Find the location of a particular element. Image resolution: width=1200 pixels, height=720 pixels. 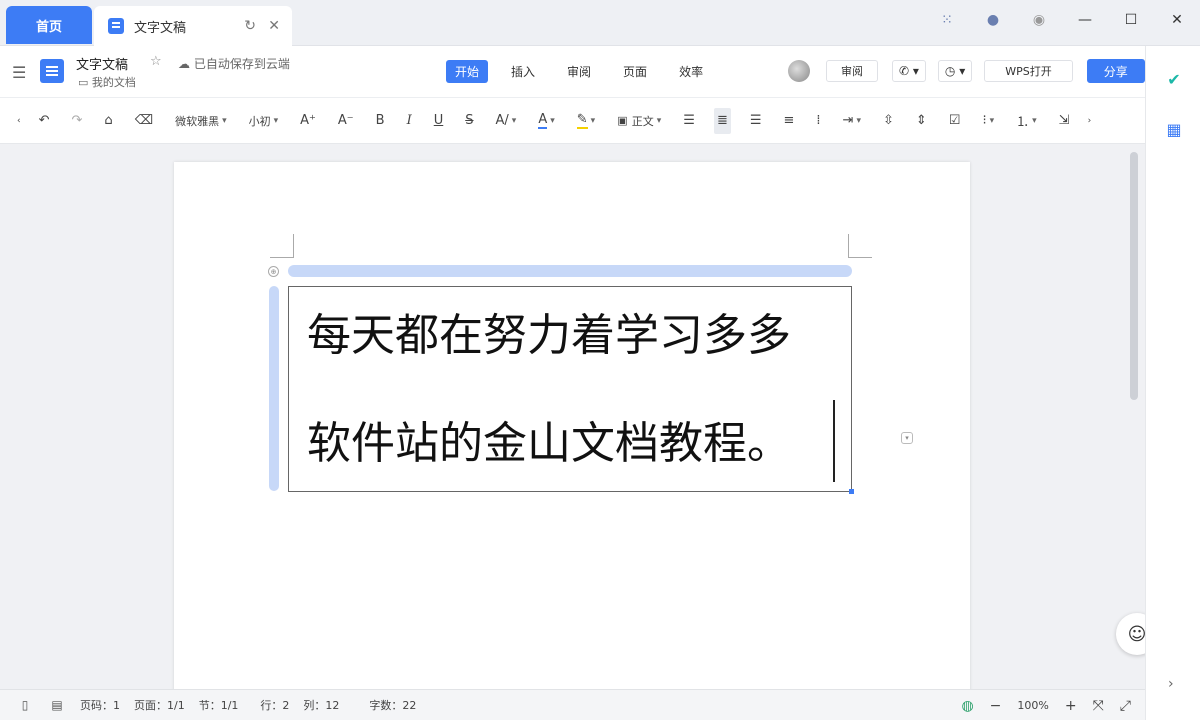

hamburger-menu-icon: ☰ is located at coordinates (19, 72).